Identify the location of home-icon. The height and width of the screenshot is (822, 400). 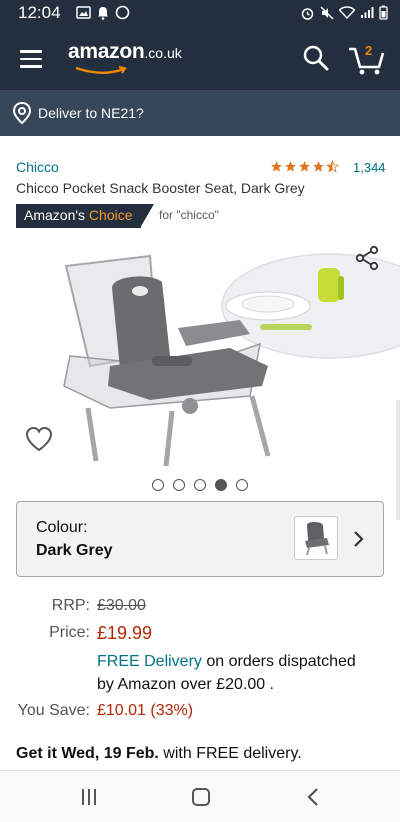
(201, 797).